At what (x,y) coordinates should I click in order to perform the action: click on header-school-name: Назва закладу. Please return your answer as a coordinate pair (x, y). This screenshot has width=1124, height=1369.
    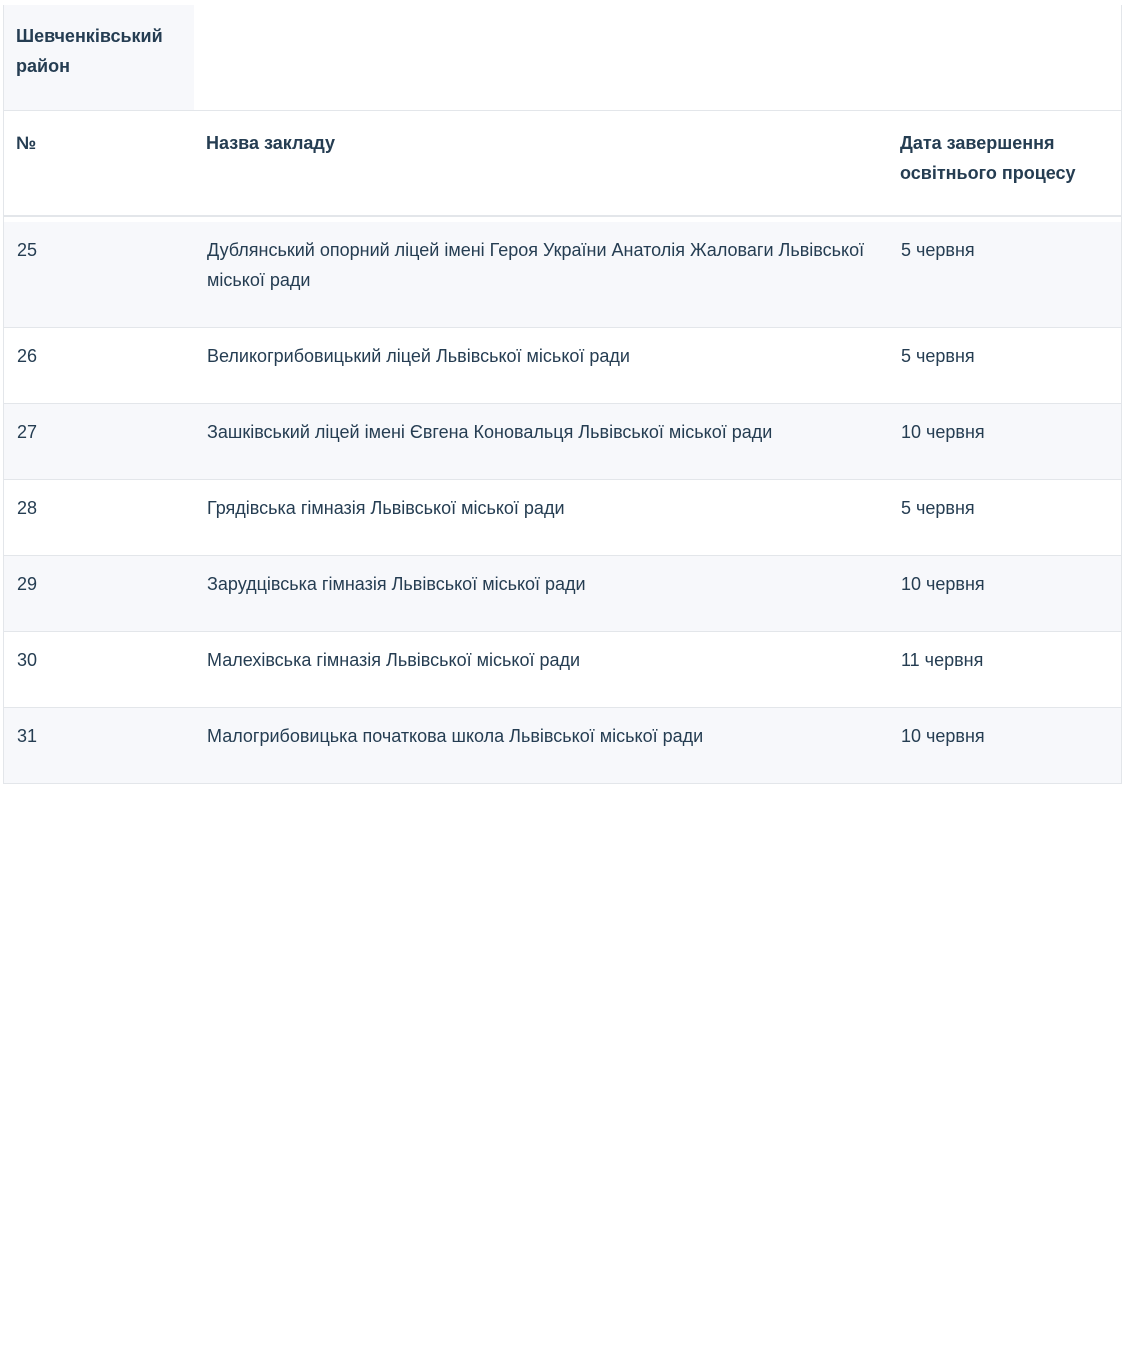
    Looking at the image, I should click on (271, 143).